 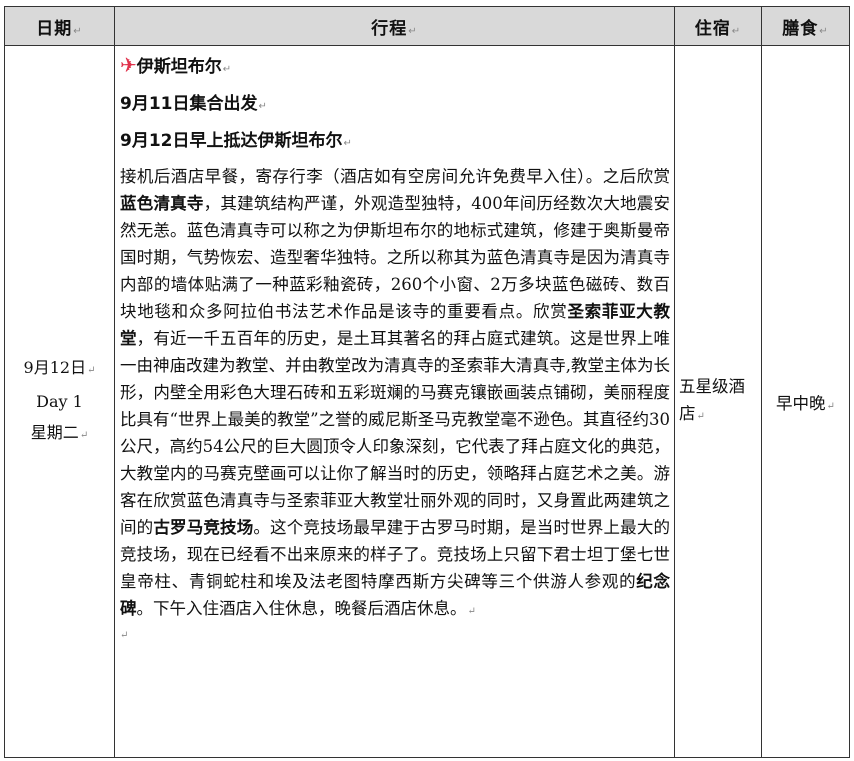 What do you see at coordinates (805, 401) in the screenshot?
I see `meals-cell: 早中晚↵` at bounding box center [805, 401].